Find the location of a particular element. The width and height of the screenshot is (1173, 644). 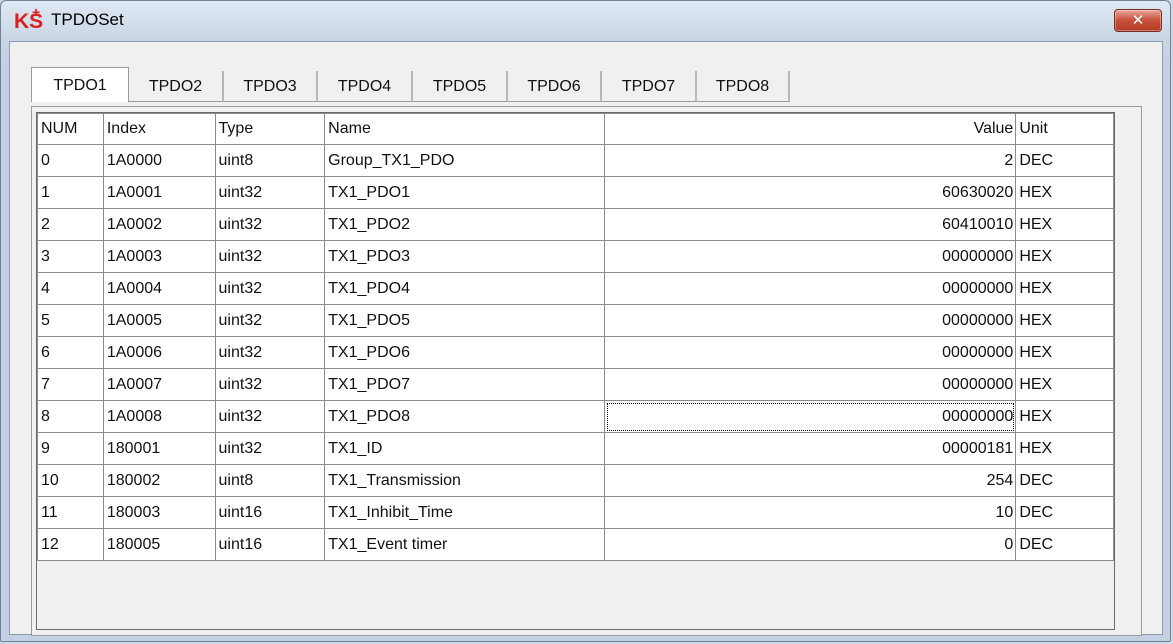

cell-type: uint8 is located at coordinates (270, 160).